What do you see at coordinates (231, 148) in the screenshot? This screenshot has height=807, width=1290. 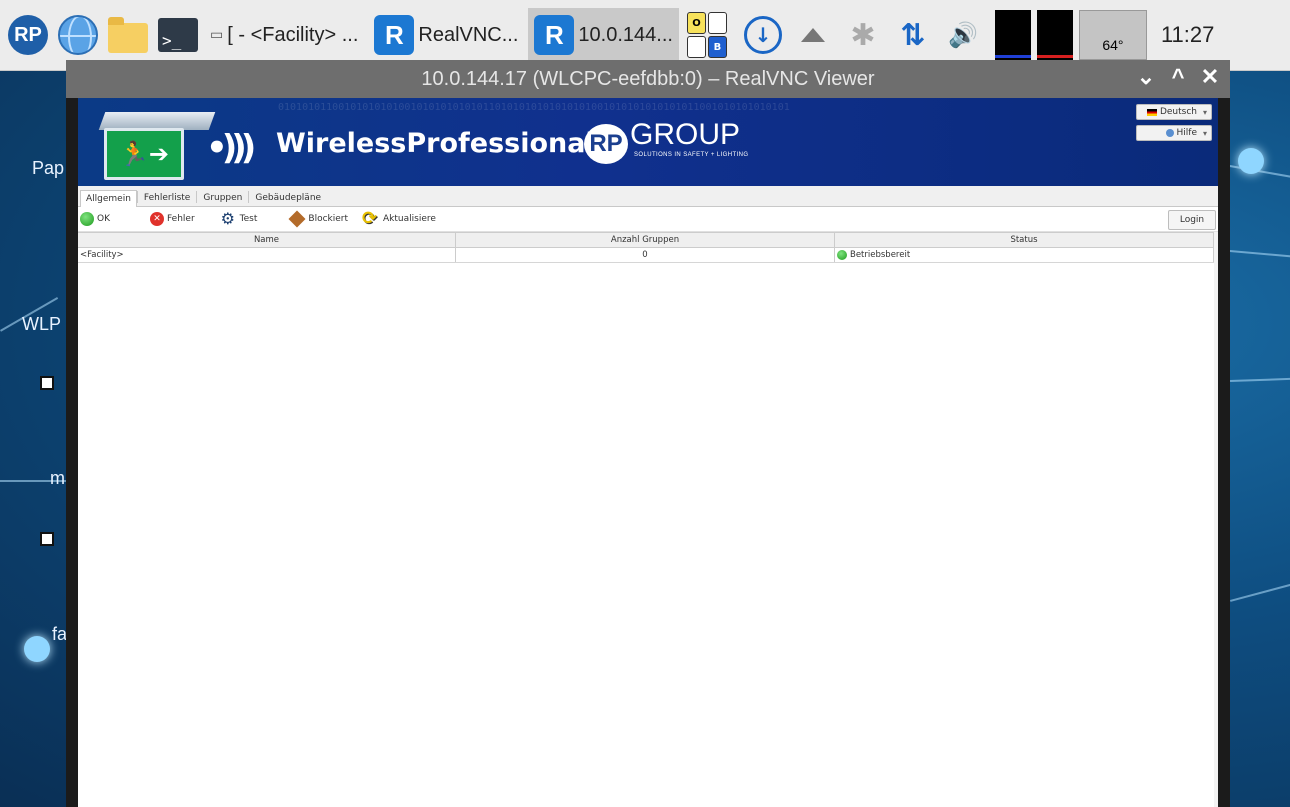 I see `wireless-waves-icon: •)))` at bounding box center [231, 148].